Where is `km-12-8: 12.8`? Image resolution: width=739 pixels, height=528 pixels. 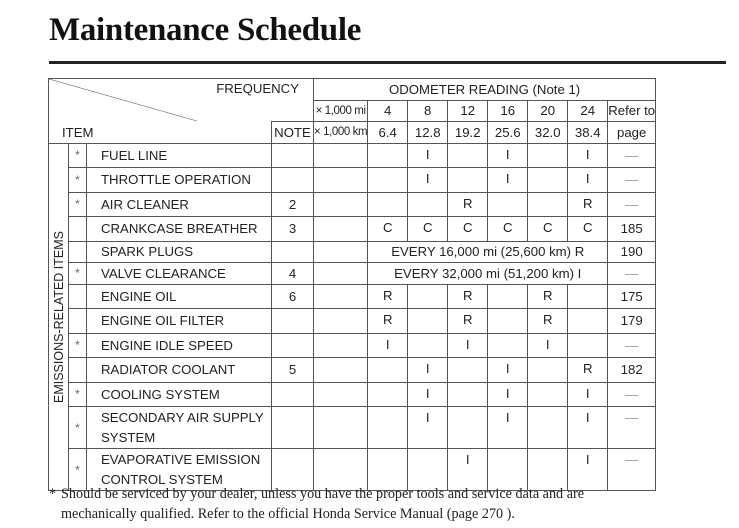 km-12-8: 12.8 is located at coordinates (428, 132).